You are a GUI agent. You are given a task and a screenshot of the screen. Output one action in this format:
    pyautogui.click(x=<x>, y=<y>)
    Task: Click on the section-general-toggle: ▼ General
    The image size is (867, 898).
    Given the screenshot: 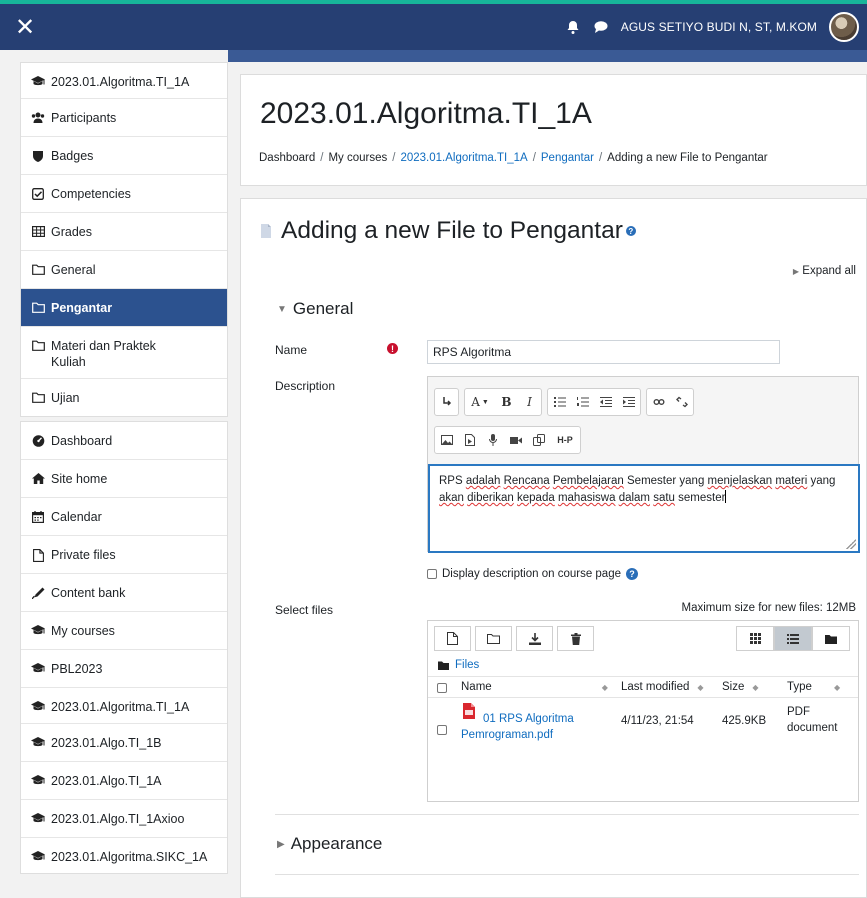 What is the action you would take?
    pyautogui.click(x=315, y=309)
    